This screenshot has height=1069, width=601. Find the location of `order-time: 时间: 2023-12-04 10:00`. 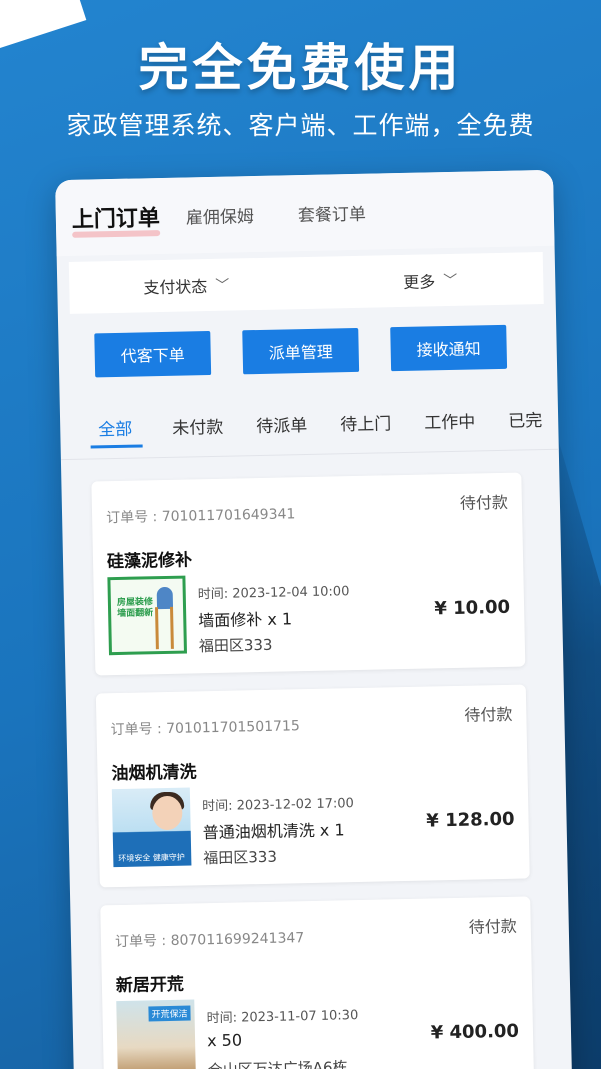

order-time: 时间: 2023-12-04 10:00 is located at coordinates (273, 593).